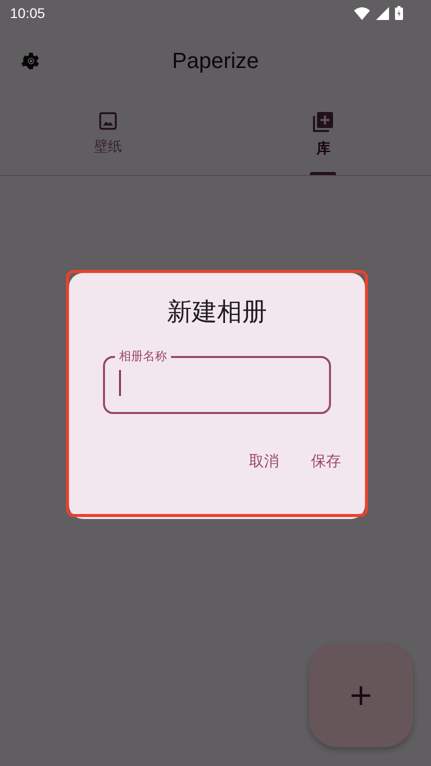 The height and width of the screenshot is (766, 431). What do you see at coordinates (362, 13) in the screenshot?
I see `wifi-icon` at bounding box center [362, 13].